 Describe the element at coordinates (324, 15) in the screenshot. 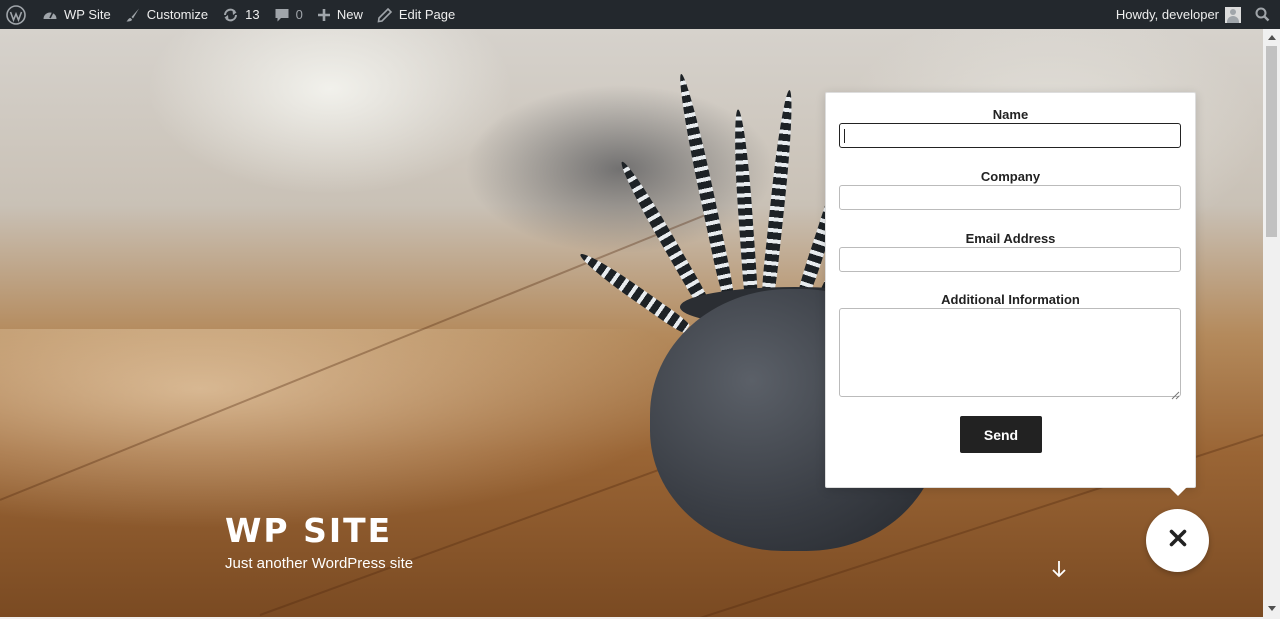

I see `plus-icon` at that location.